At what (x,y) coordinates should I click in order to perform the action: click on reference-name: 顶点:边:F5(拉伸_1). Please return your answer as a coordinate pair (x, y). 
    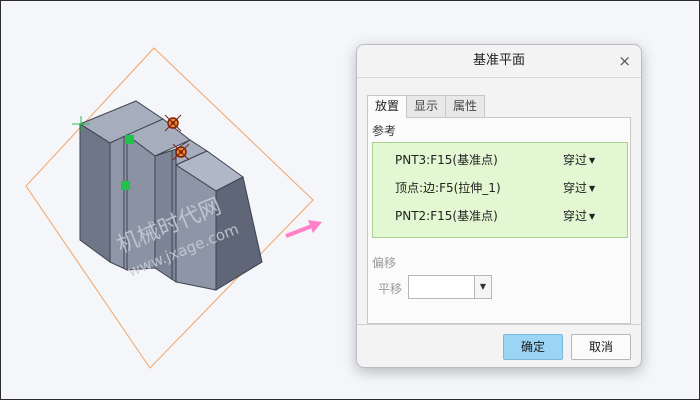
    Looking at the image, I should click on (448, 188).